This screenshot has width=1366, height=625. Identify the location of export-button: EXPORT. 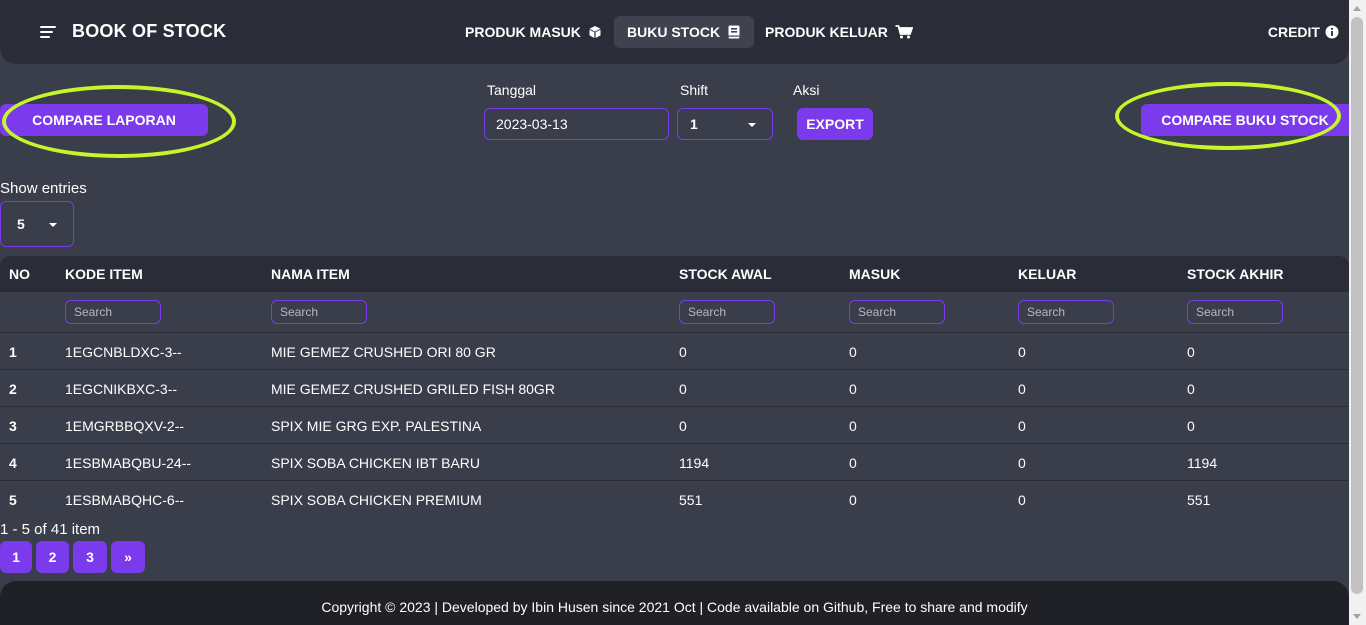
(835, 124).